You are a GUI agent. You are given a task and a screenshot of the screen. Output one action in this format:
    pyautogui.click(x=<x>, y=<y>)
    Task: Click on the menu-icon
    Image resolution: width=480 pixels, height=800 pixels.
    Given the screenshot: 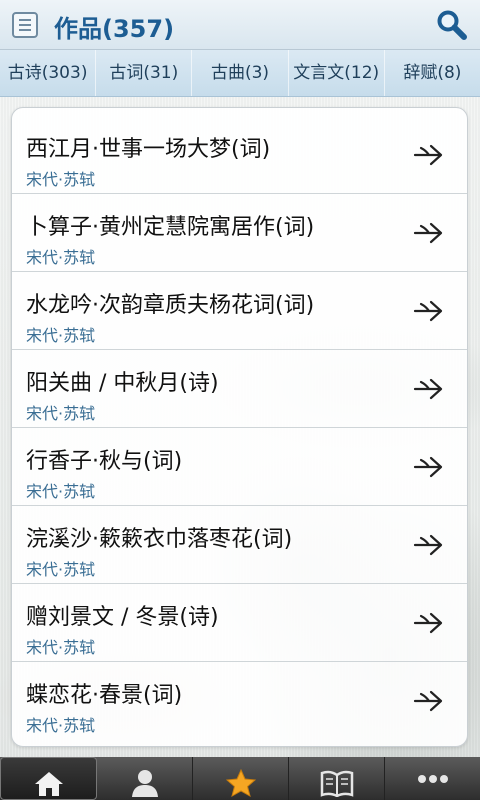 What is the action you would take?
    pyautogui.click(x=25, y=25)
    